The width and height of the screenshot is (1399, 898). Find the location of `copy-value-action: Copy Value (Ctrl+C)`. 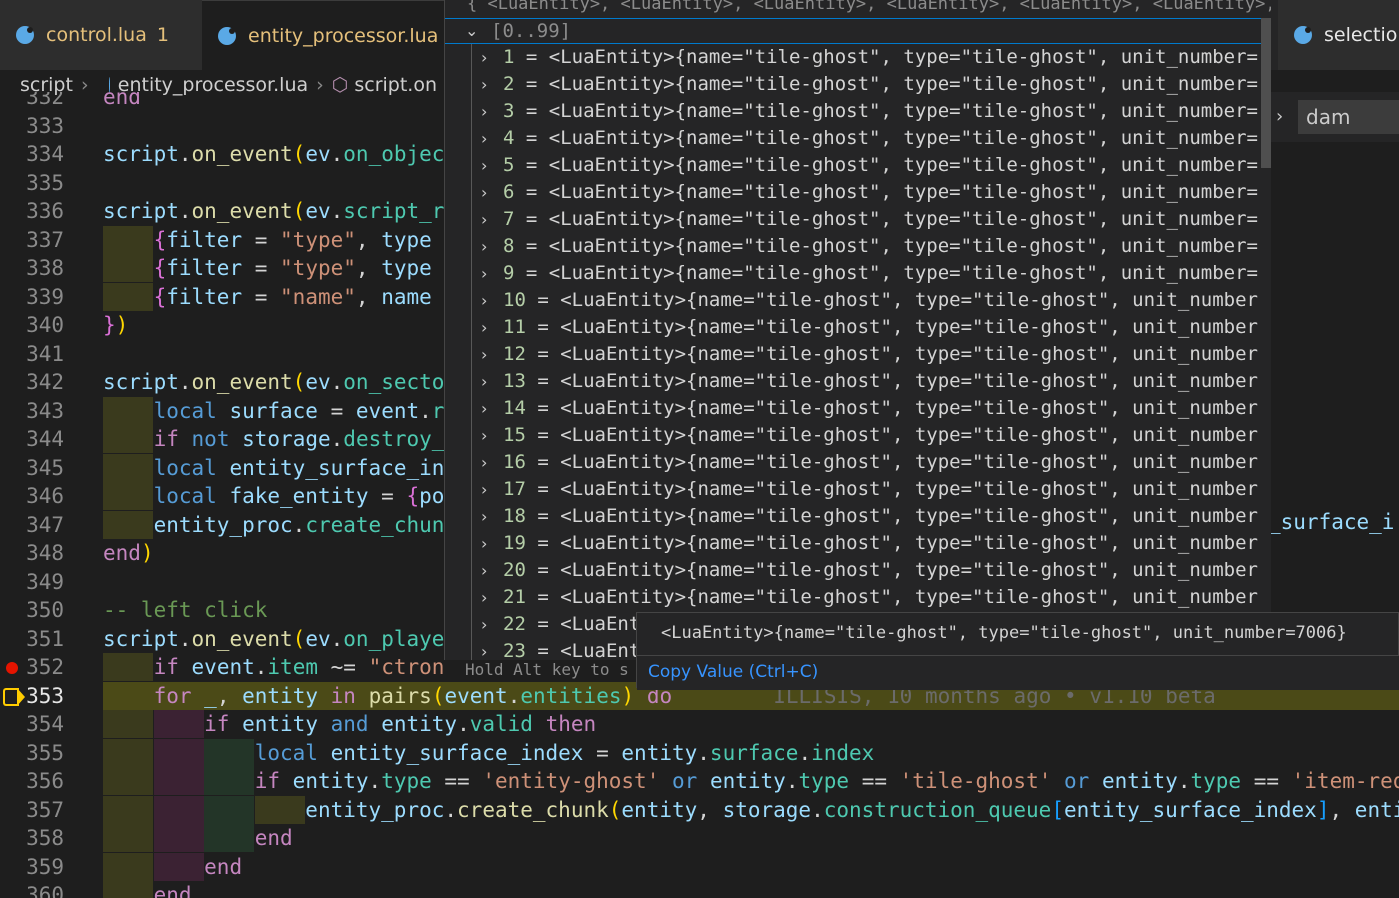

copy-value-action: Copy Value (Ctrl+C) is located at coordinates (1018, 672).